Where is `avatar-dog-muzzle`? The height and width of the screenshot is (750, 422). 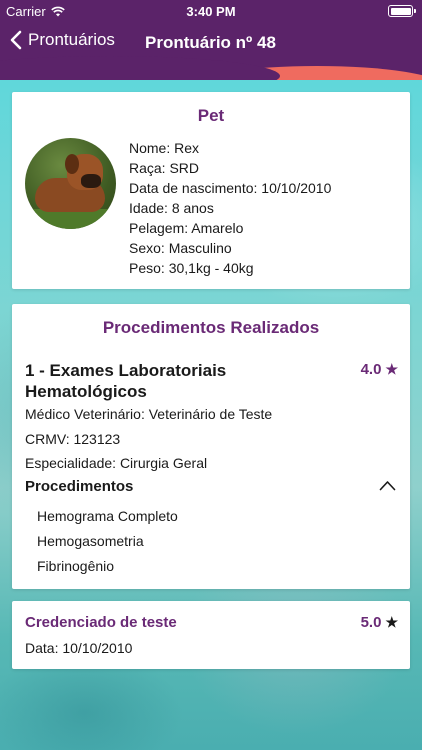 avatar-dog-muzzle is located at coordinates (91, 181).